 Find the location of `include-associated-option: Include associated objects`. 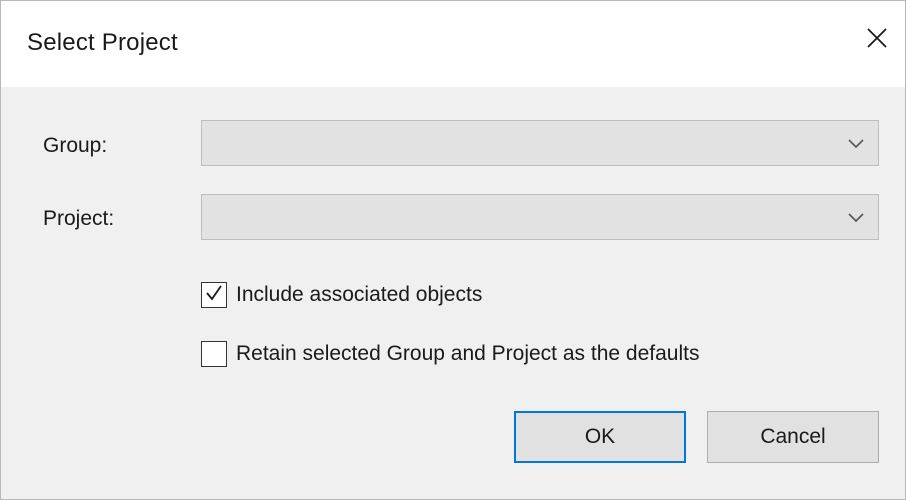

include-associated-option: Include associated objects is located at coordinates (341, 295).